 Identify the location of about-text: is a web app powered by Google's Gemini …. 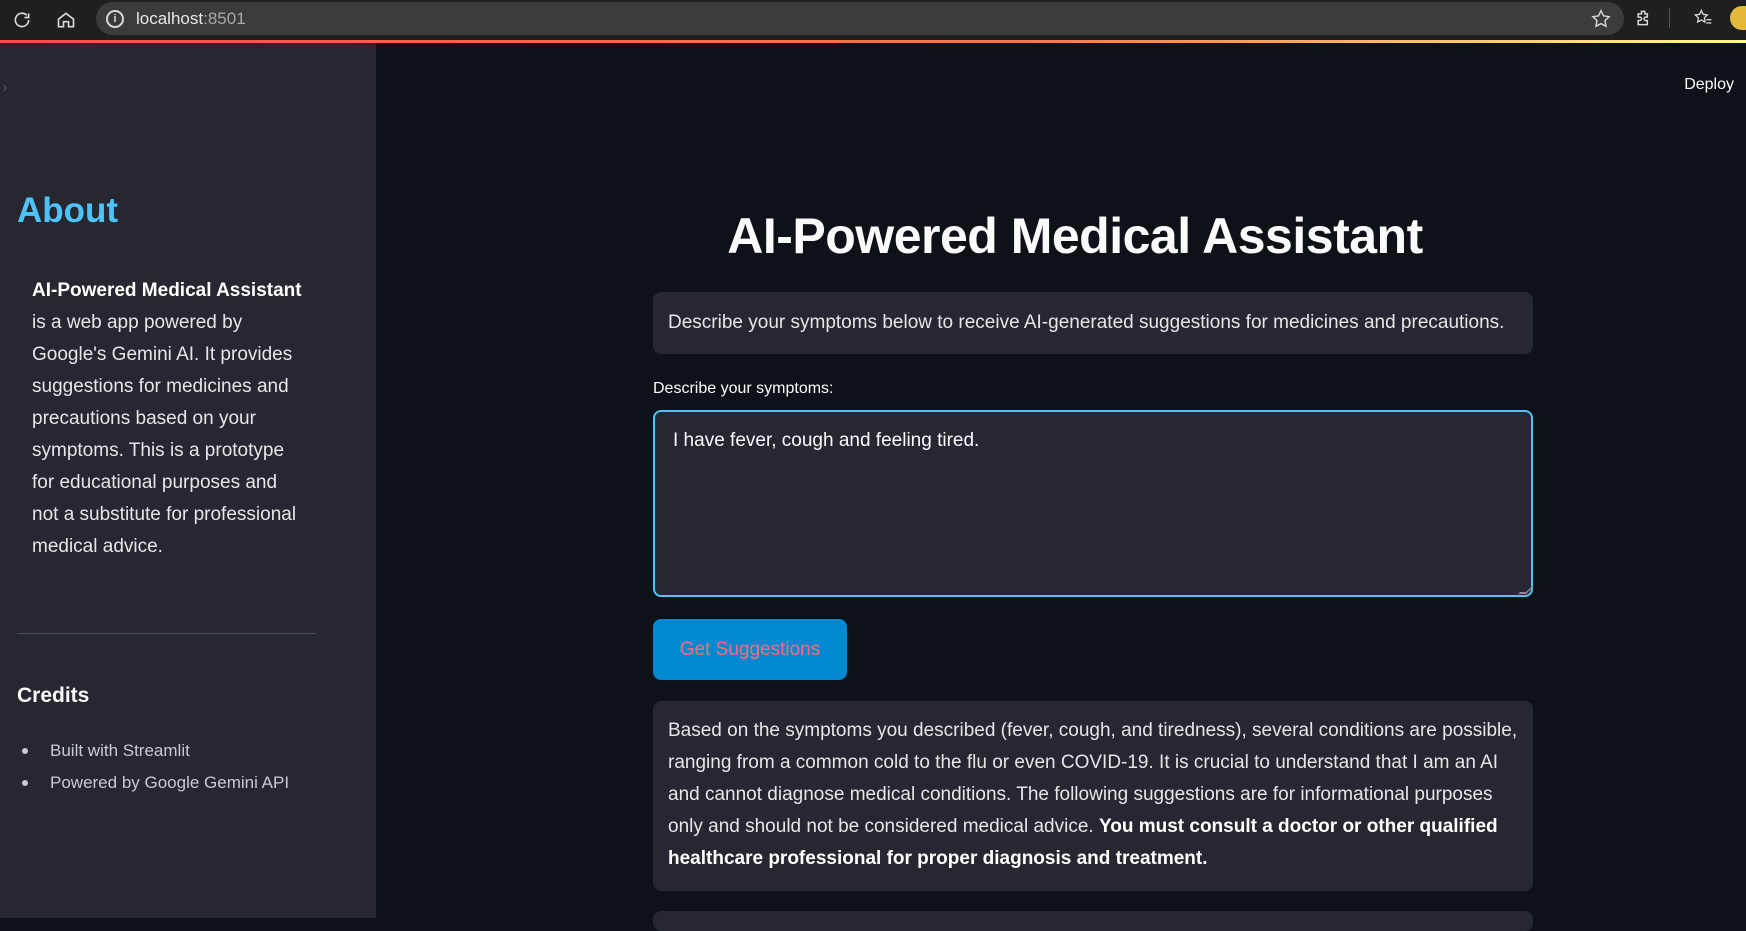
(164, 434).